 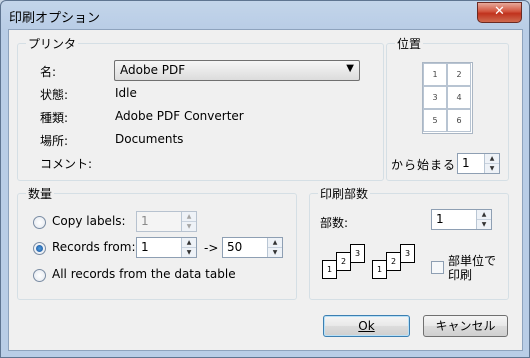 I want to click on close-button: ✕, so click(x=499, y=12).